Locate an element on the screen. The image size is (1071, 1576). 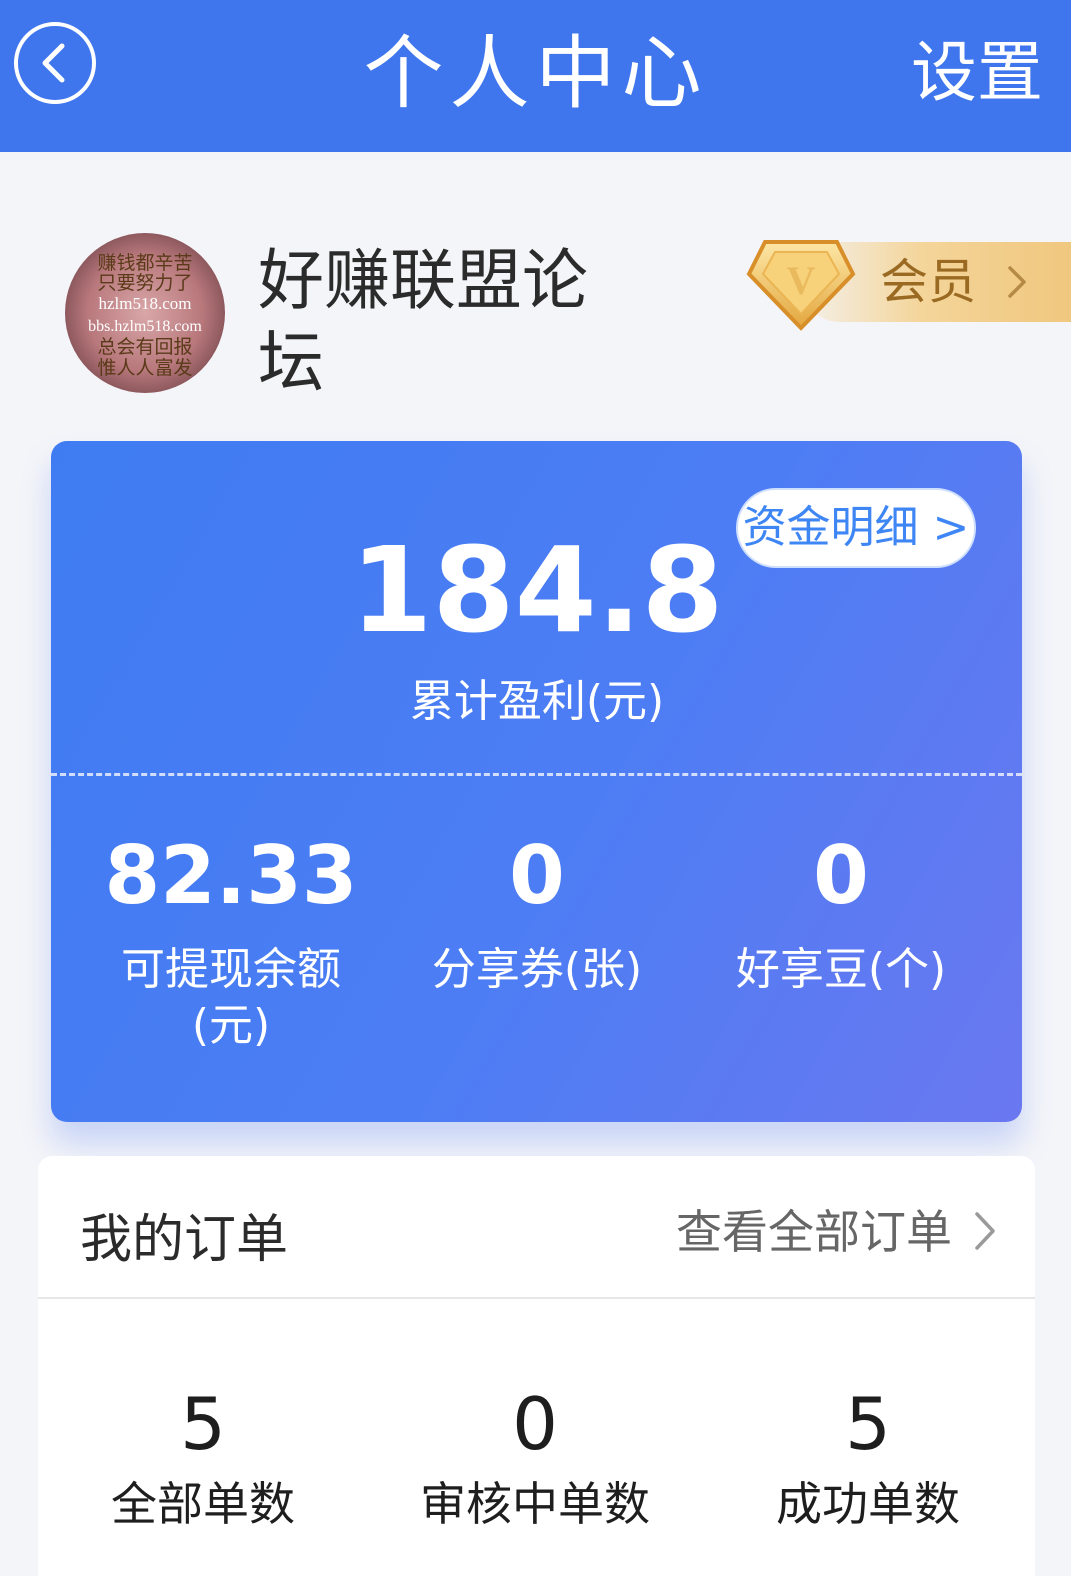
total-profit-label: 累计盈利(元) is located at coordinates (537, 701).